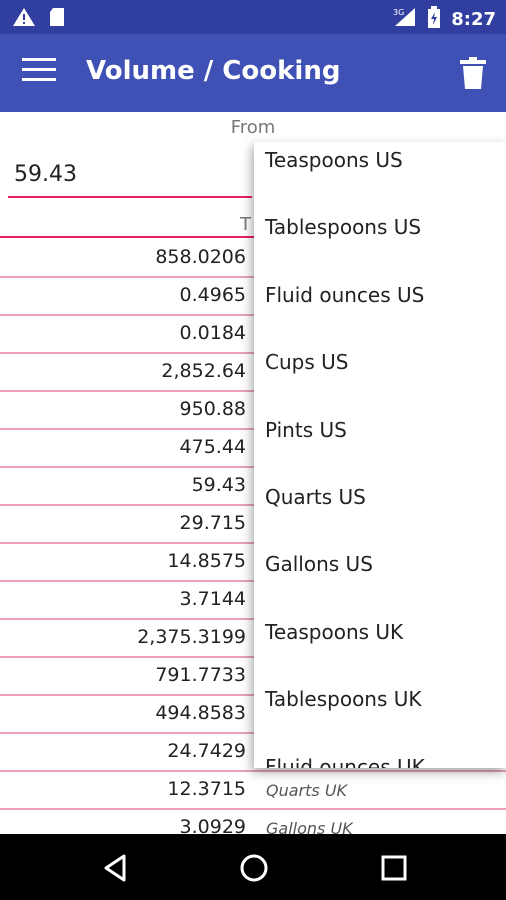 The height and width of the screenshot is (900, 506). I want to click on result-value: 29.715, so click(212, 523).